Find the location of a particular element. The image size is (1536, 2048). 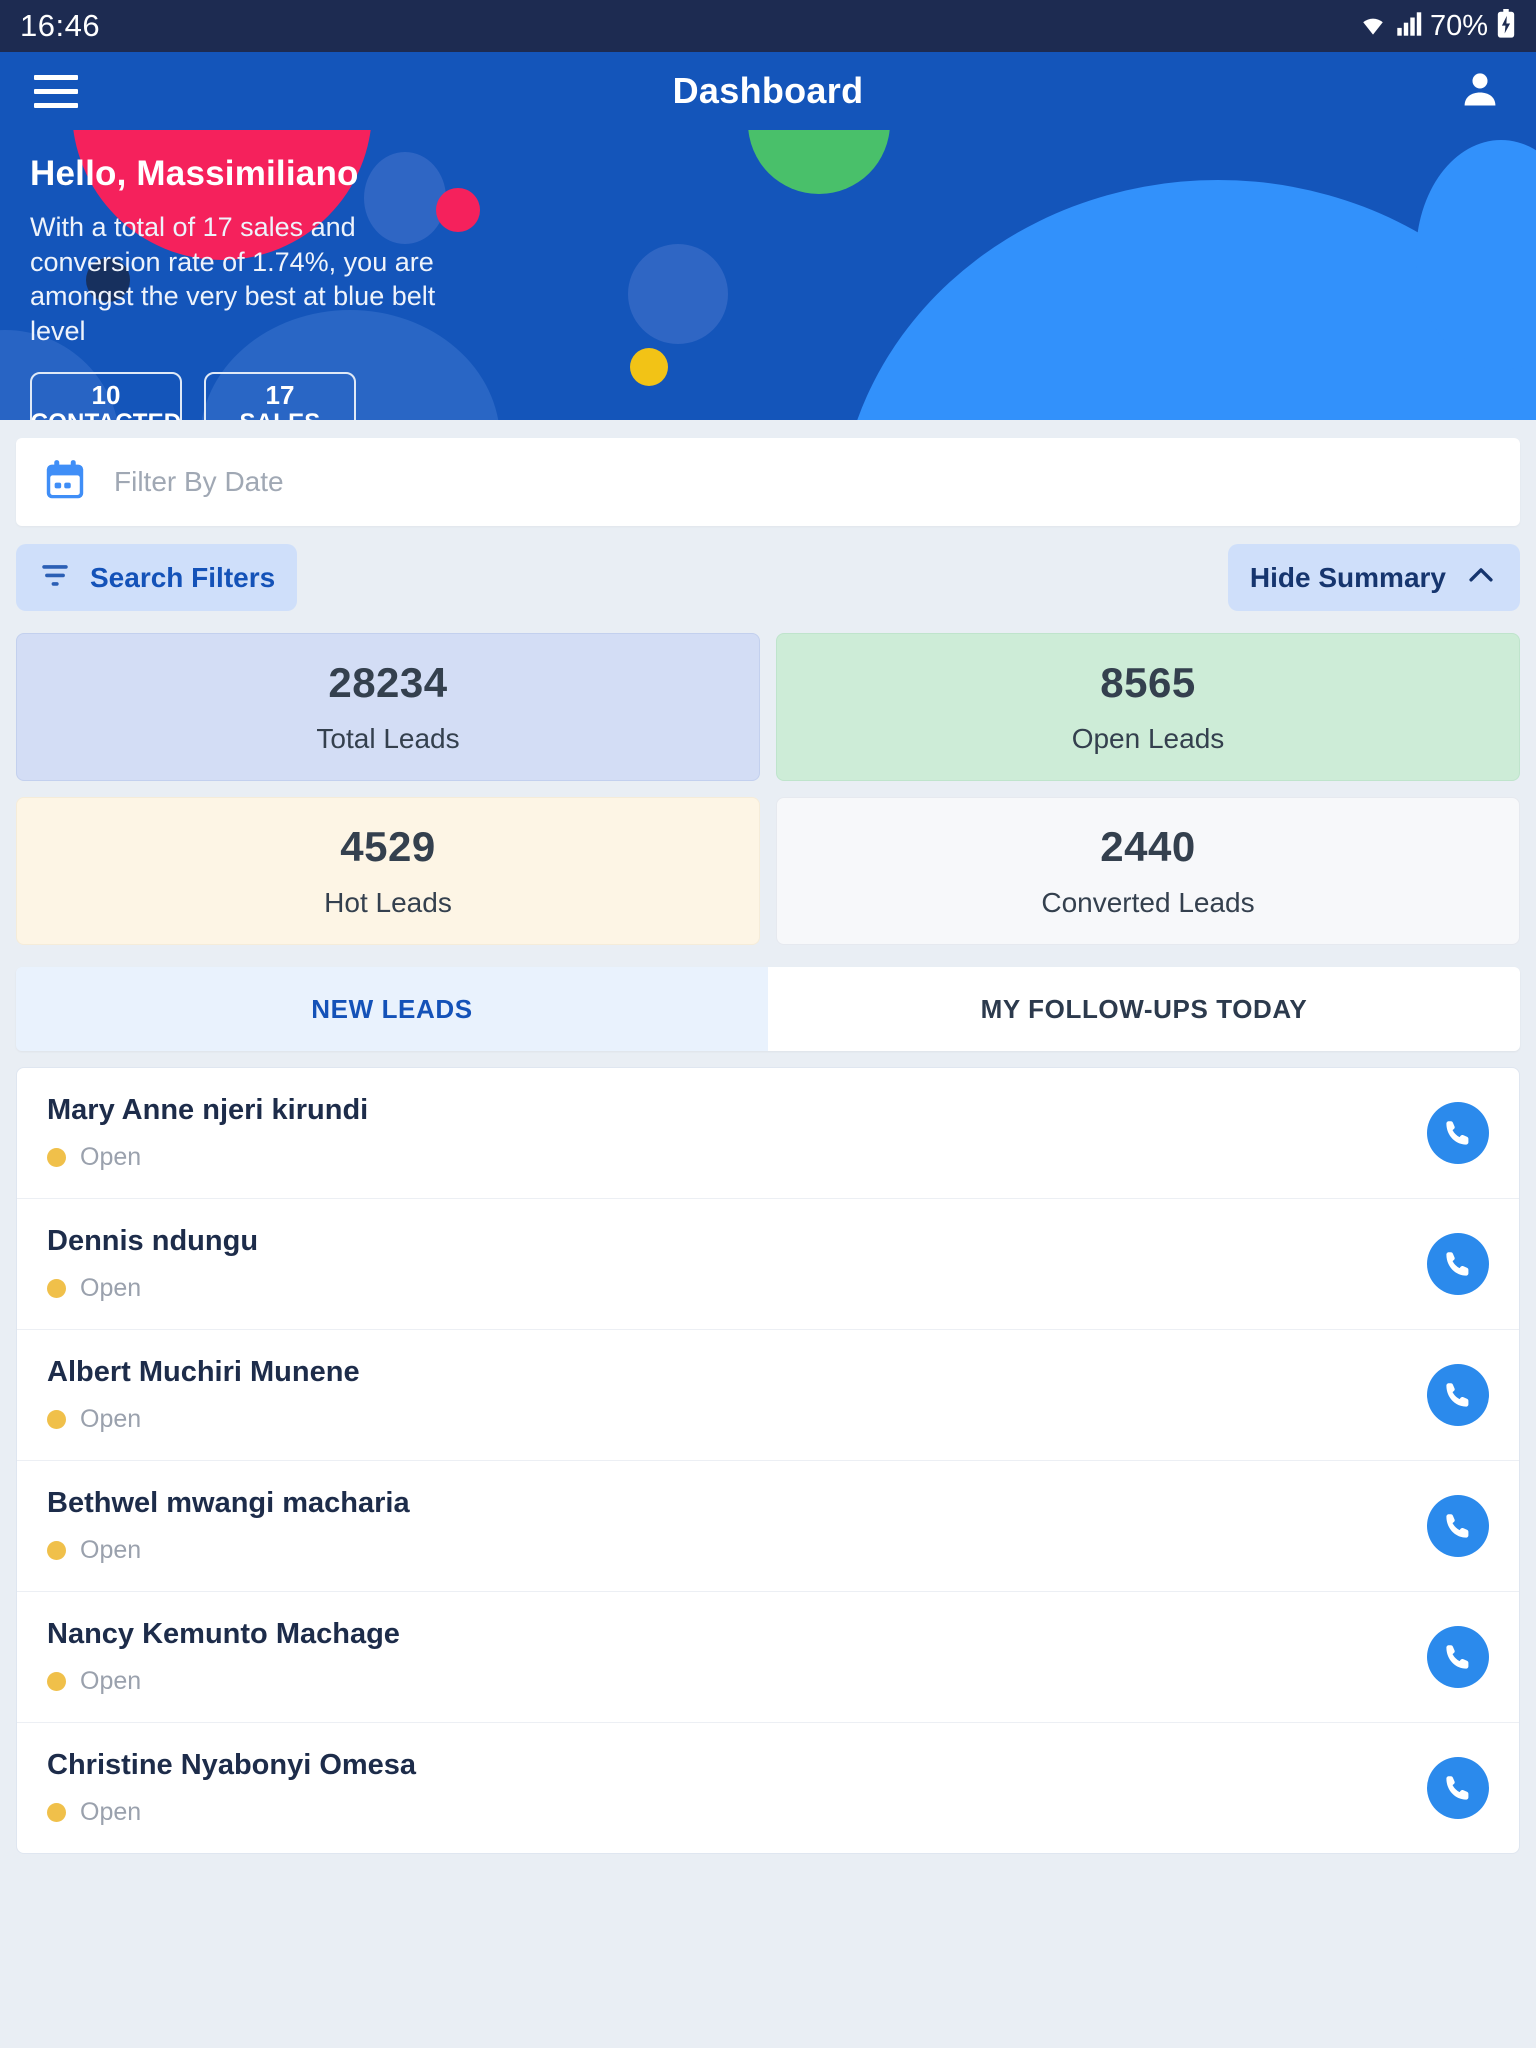

lead-info: Bethwel mwangi macharia Open is located at coordinates (228, 1526).